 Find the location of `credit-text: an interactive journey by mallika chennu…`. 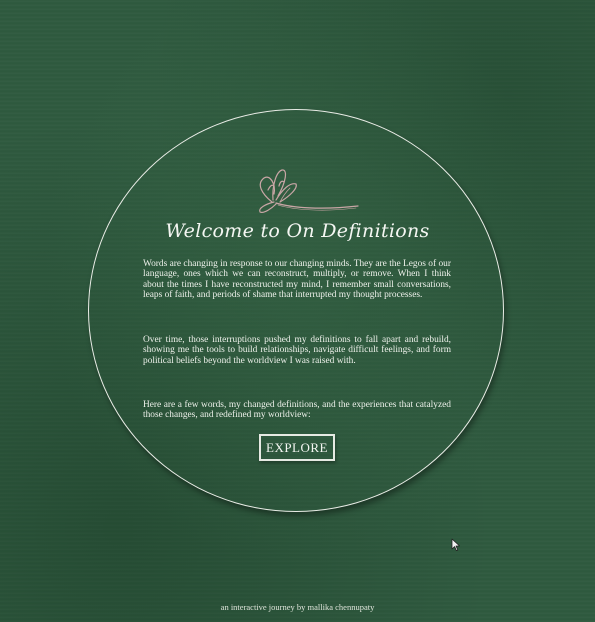

credit-text: an interactive journey by mallika chennu… is located at coordinates (297, 607).